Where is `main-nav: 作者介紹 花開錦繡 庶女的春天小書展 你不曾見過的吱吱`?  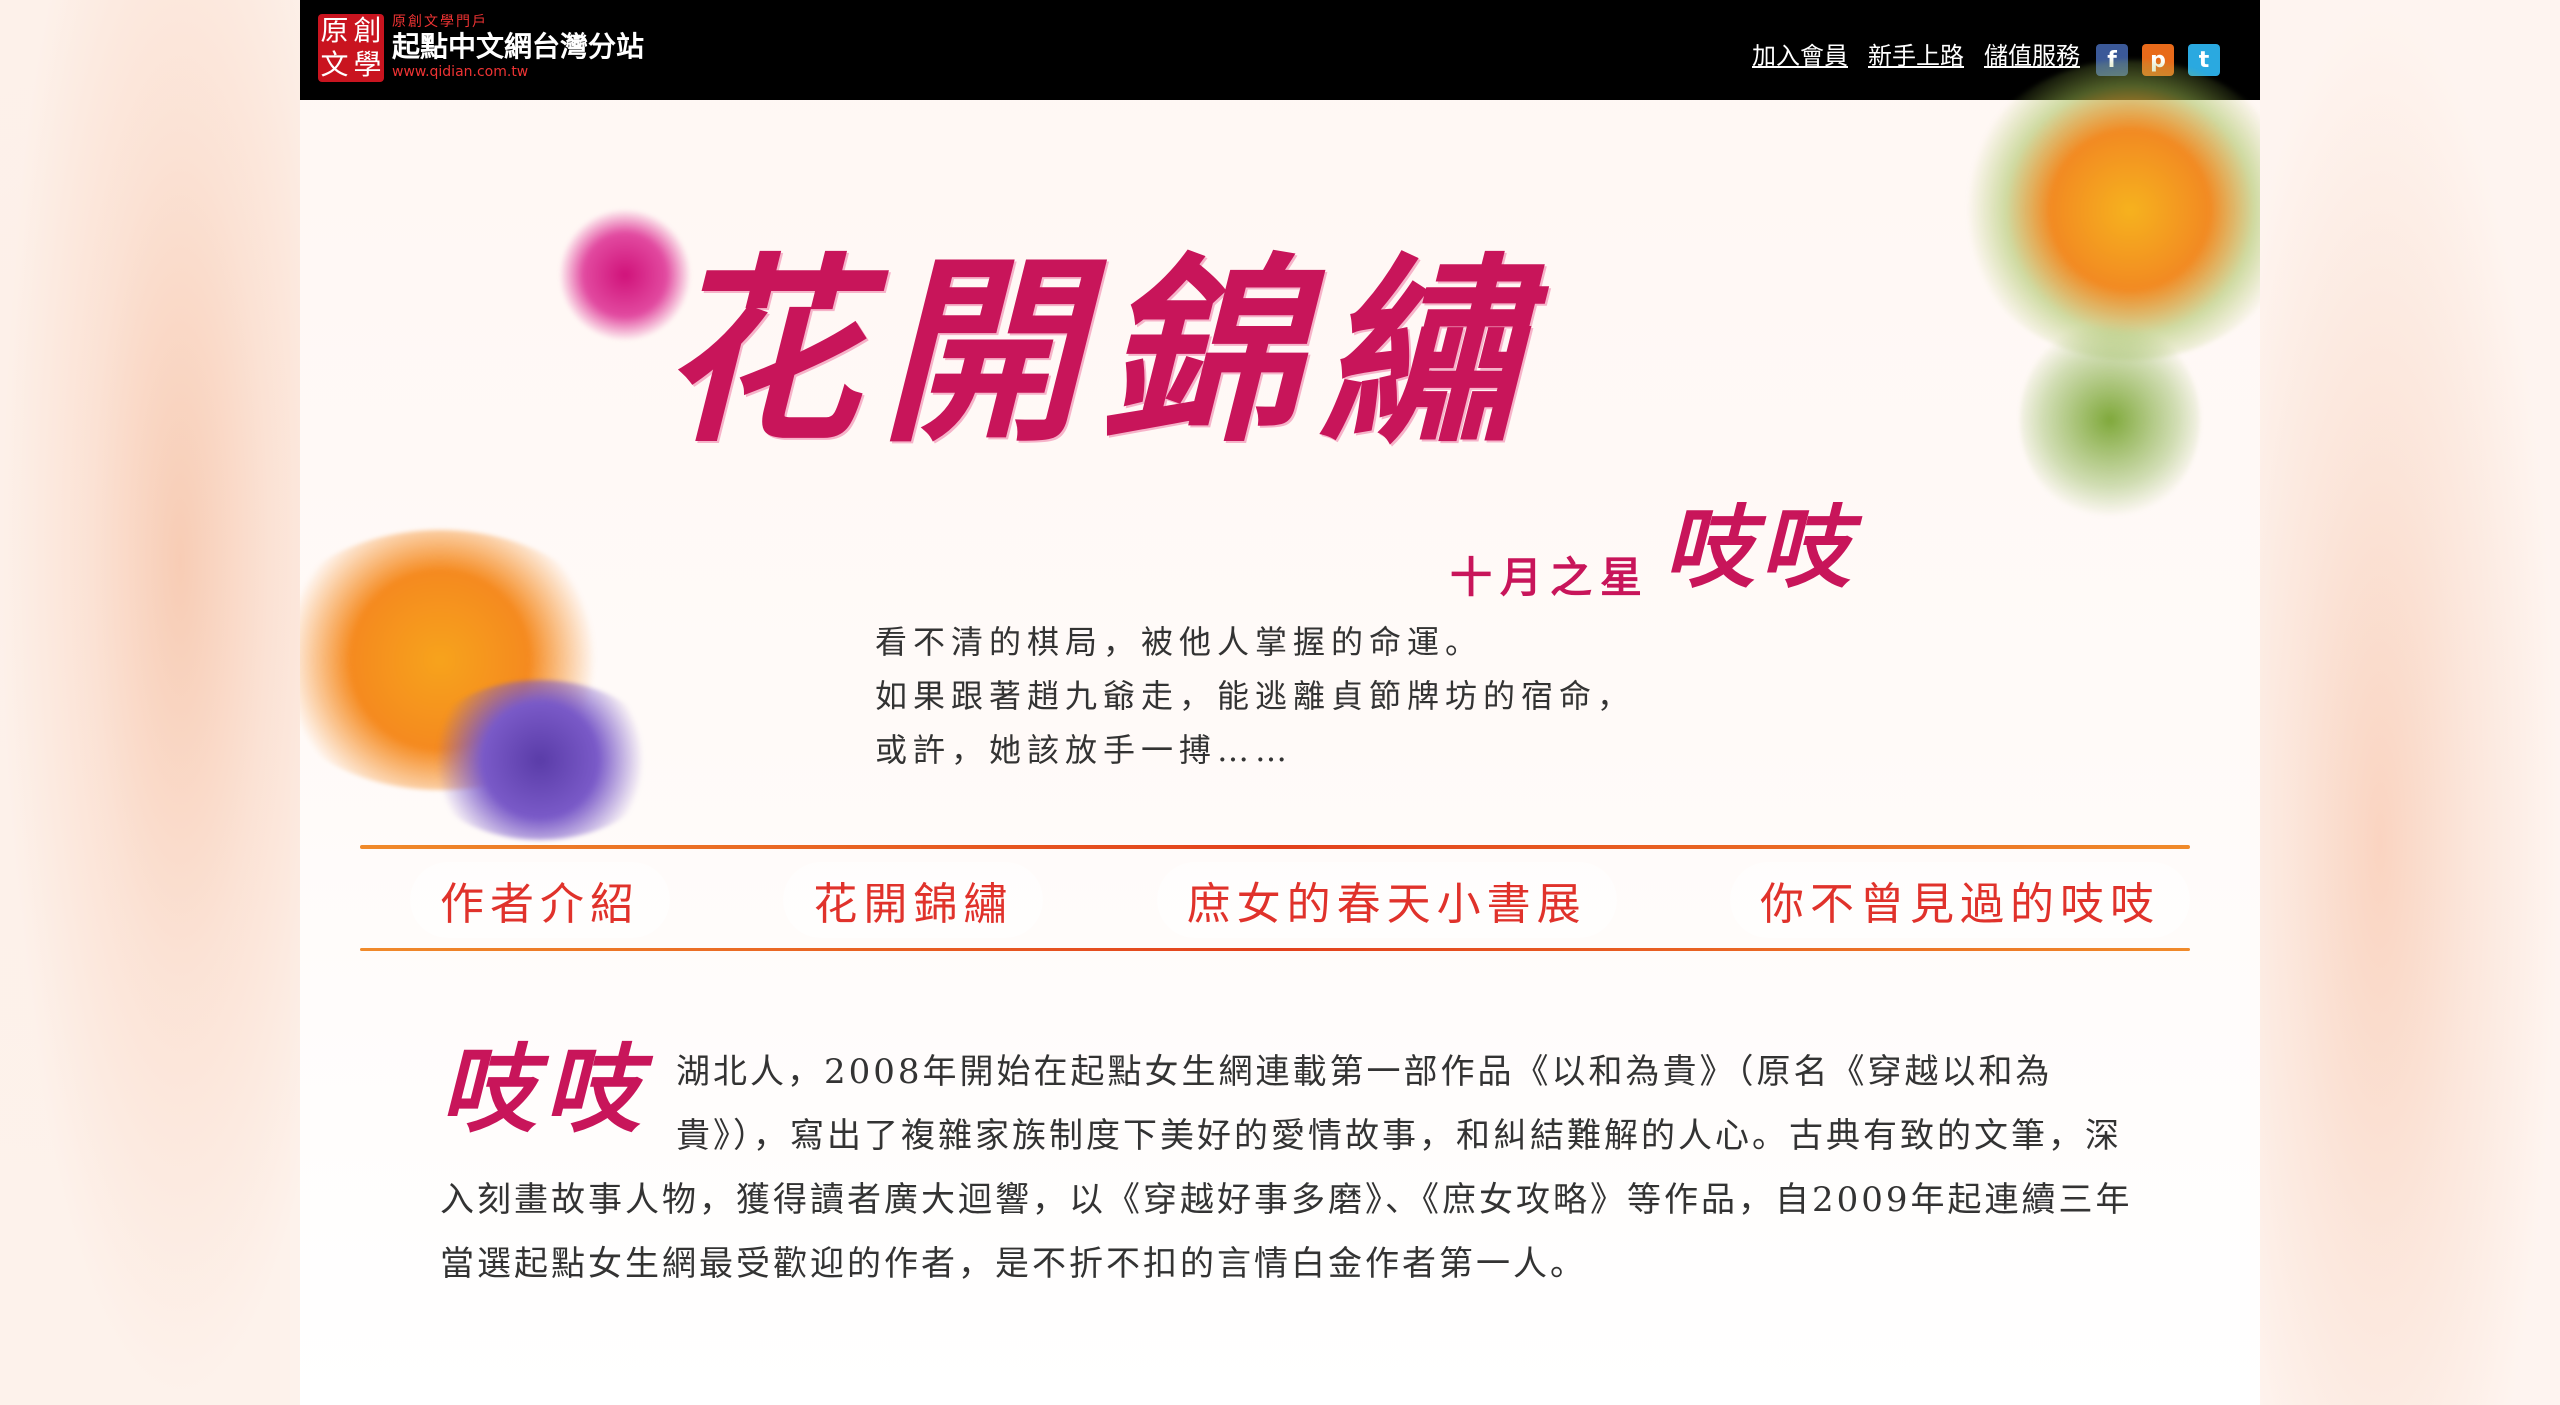 main-nav: 作者介紹 花開錦繡 庶女的春天小書展 你不曾見過的吱吱 is located at coordinates (1300, 900).